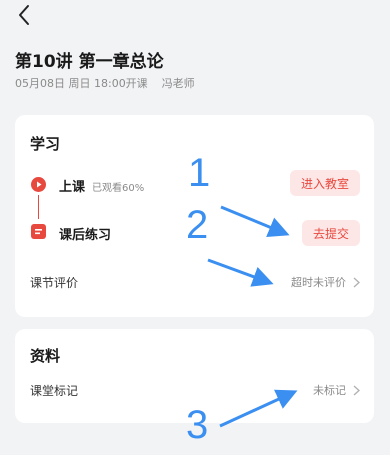  Describe the element at coordinates (197, 225) in the screenshot. I see `annotation-number-2: 2` at that location.